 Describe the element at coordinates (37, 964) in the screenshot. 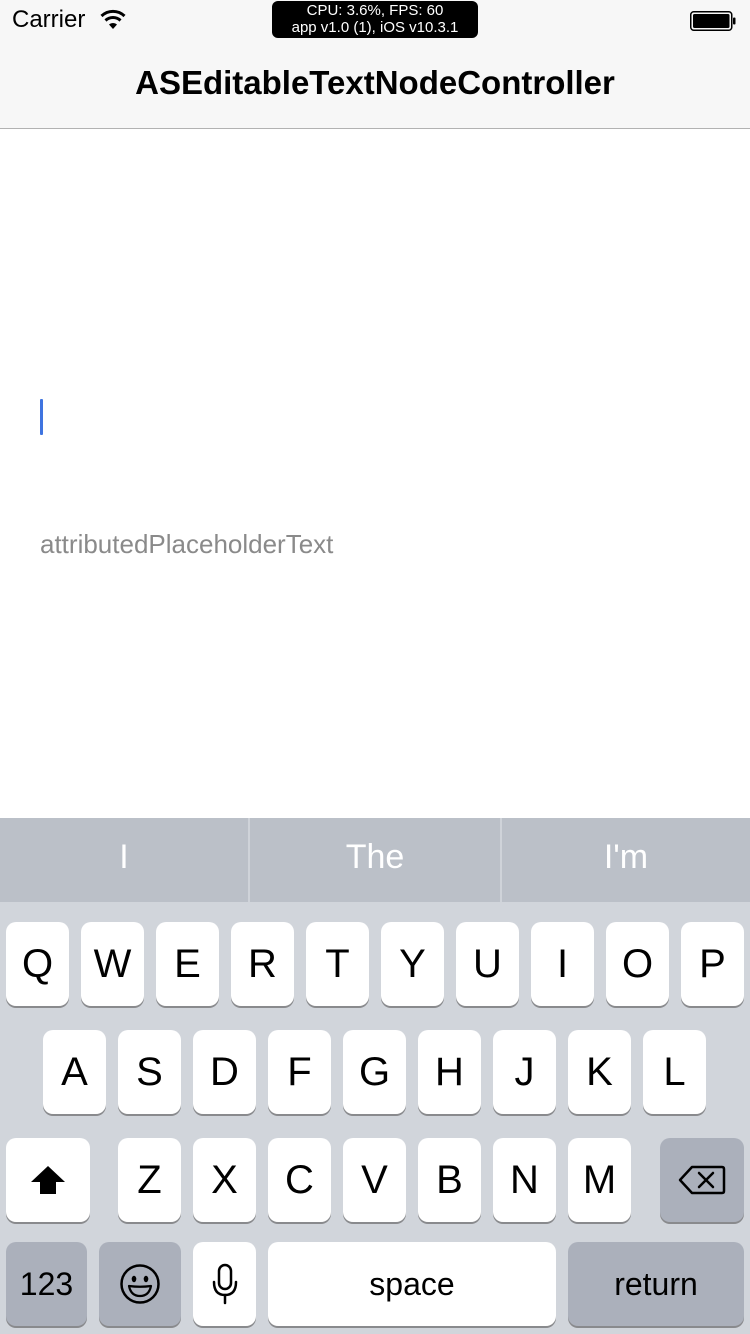

I see `key-q: Q` at that location.